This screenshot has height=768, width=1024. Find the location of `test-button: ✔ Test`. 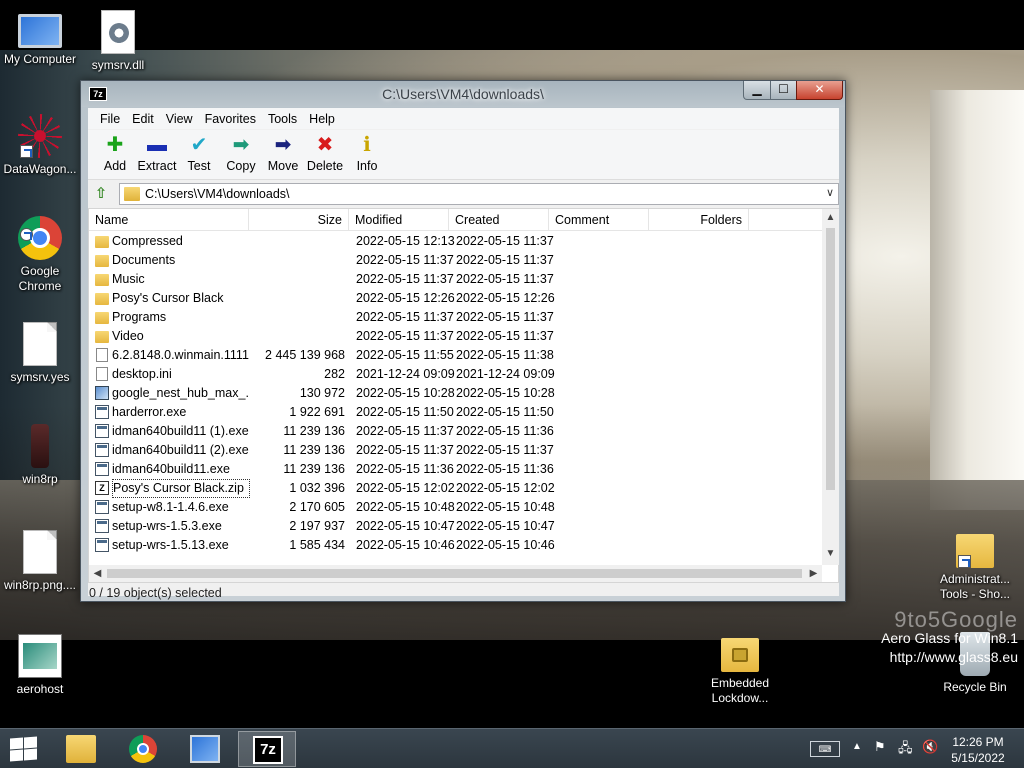

test-button: ✔ Test is located at coordinates (199, 153).